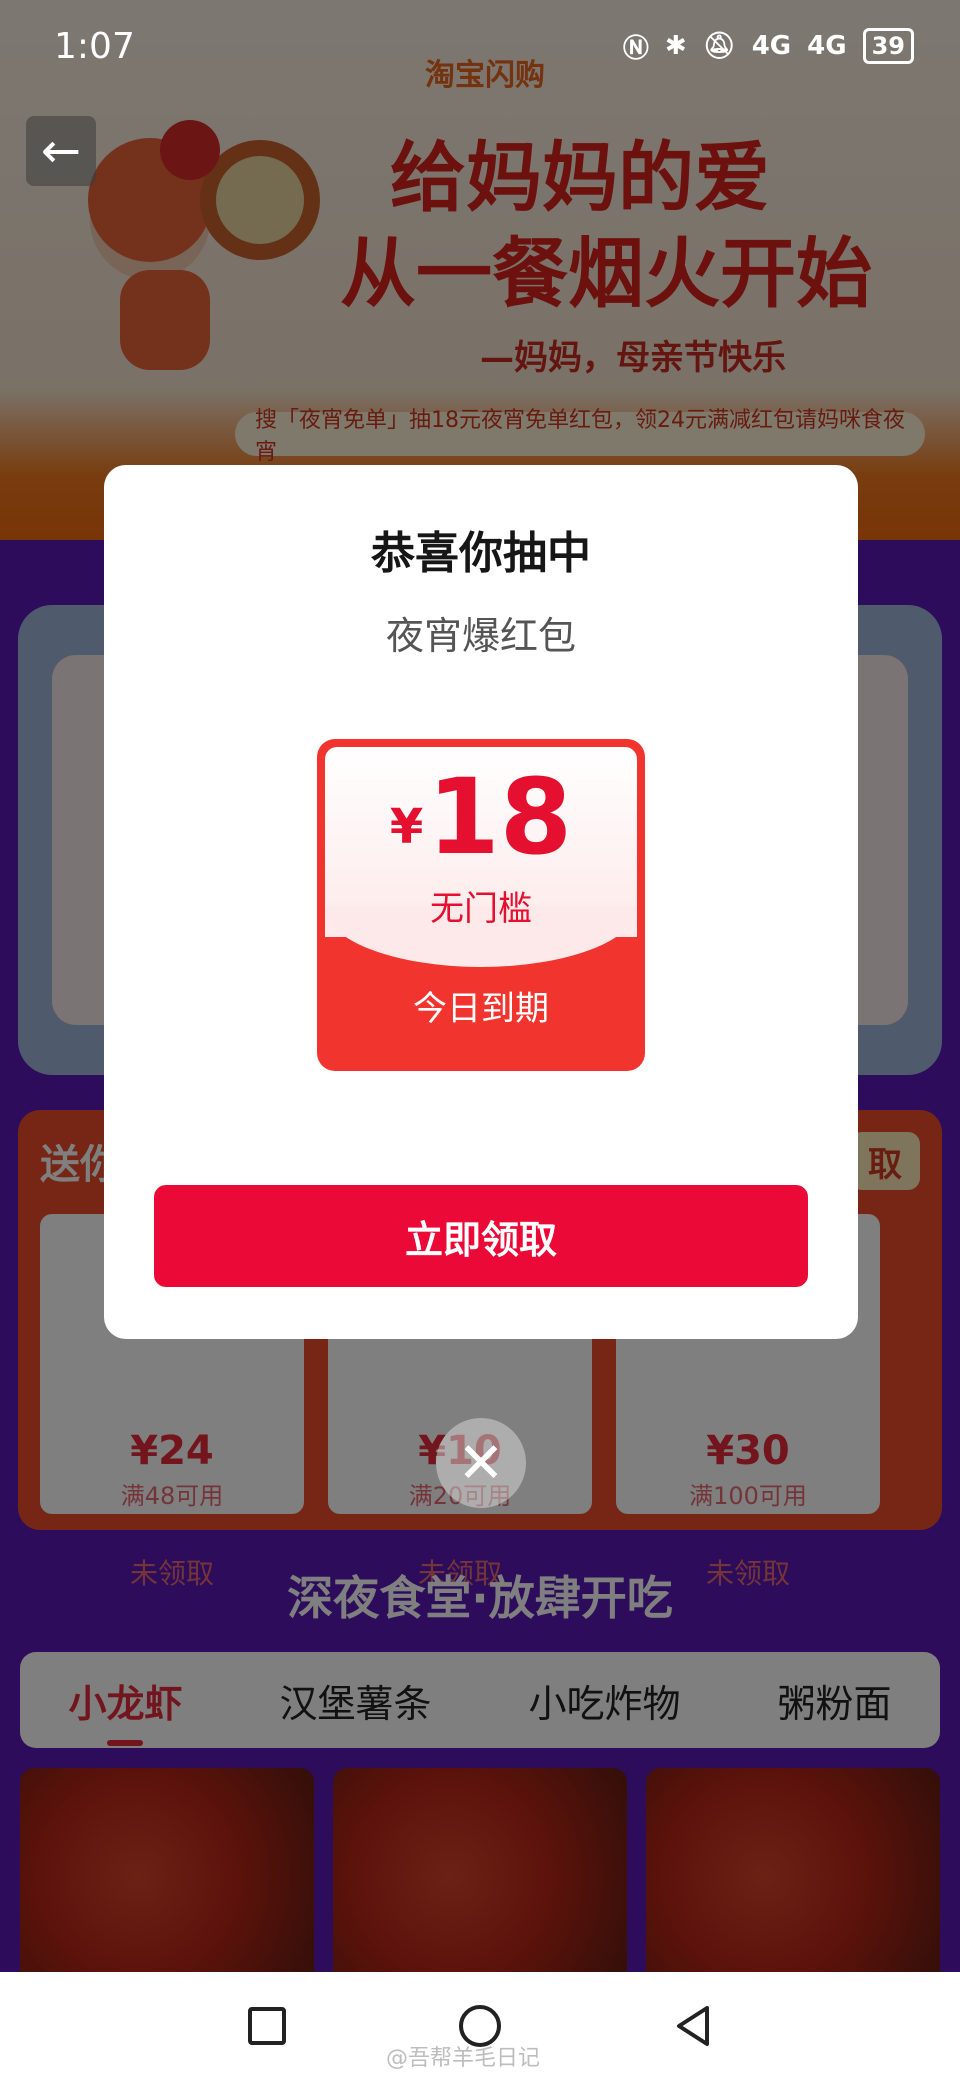 The image size is (960, 2080). I want to click on status-bar: 1:07 Ⓝ ✱ 🔕︎ 4G 4G 39, so click(480, 46).